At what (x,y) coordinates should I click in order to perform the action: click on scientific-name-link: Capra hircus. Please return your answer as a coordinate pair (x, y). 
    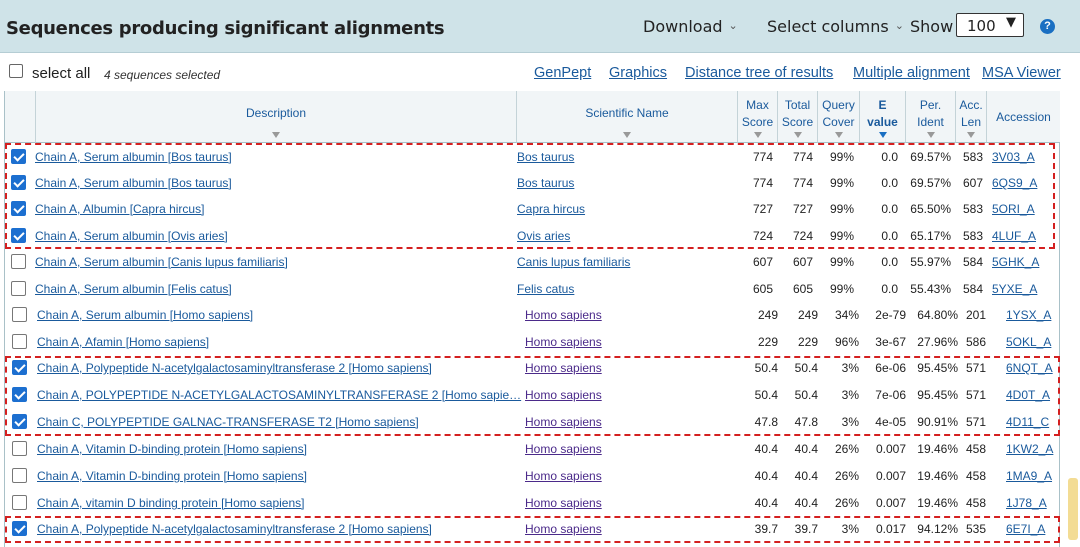
    Looking at the image, I should click on (617, 209).